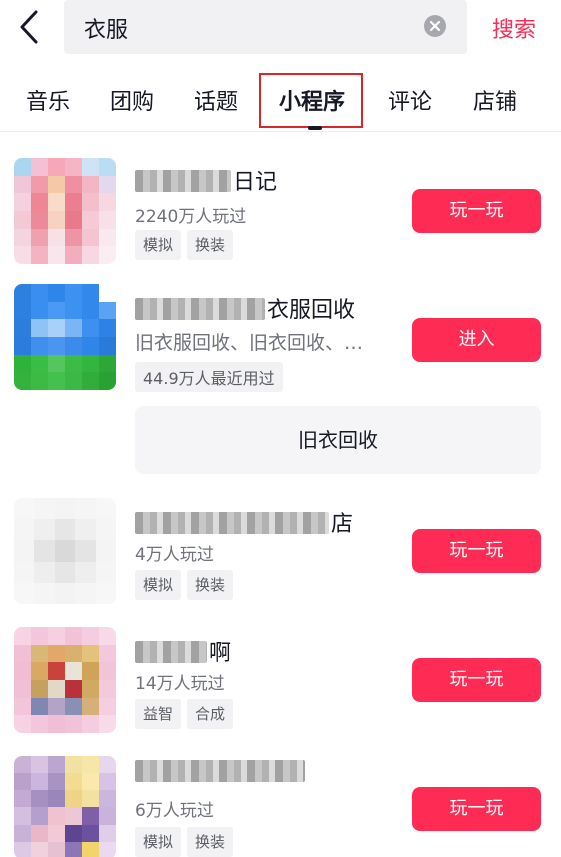 The height and width of the screenshot is (857, 561). What do you see at coordinates (255, 182) in the screenshot?
I see `app-title-visible: 日记` at bounding box center [255, 182].